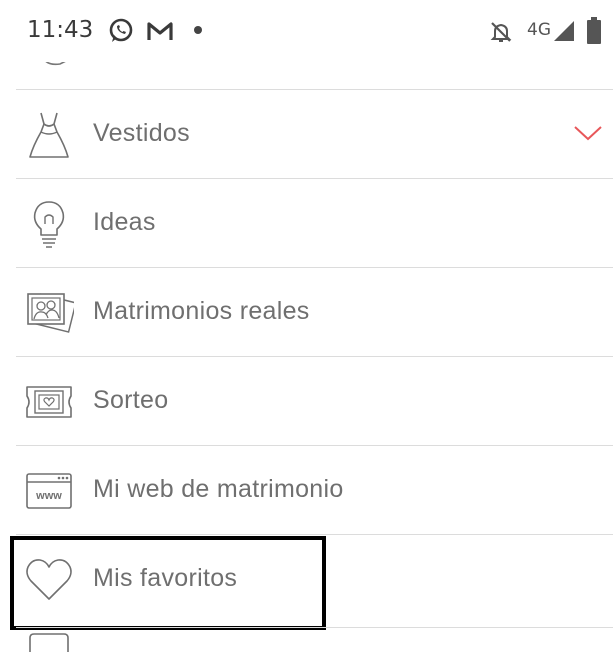 The width and height of the screenshot is (613, 652). I want to click on status-bar: 11:43 4G, so click(306, 31).